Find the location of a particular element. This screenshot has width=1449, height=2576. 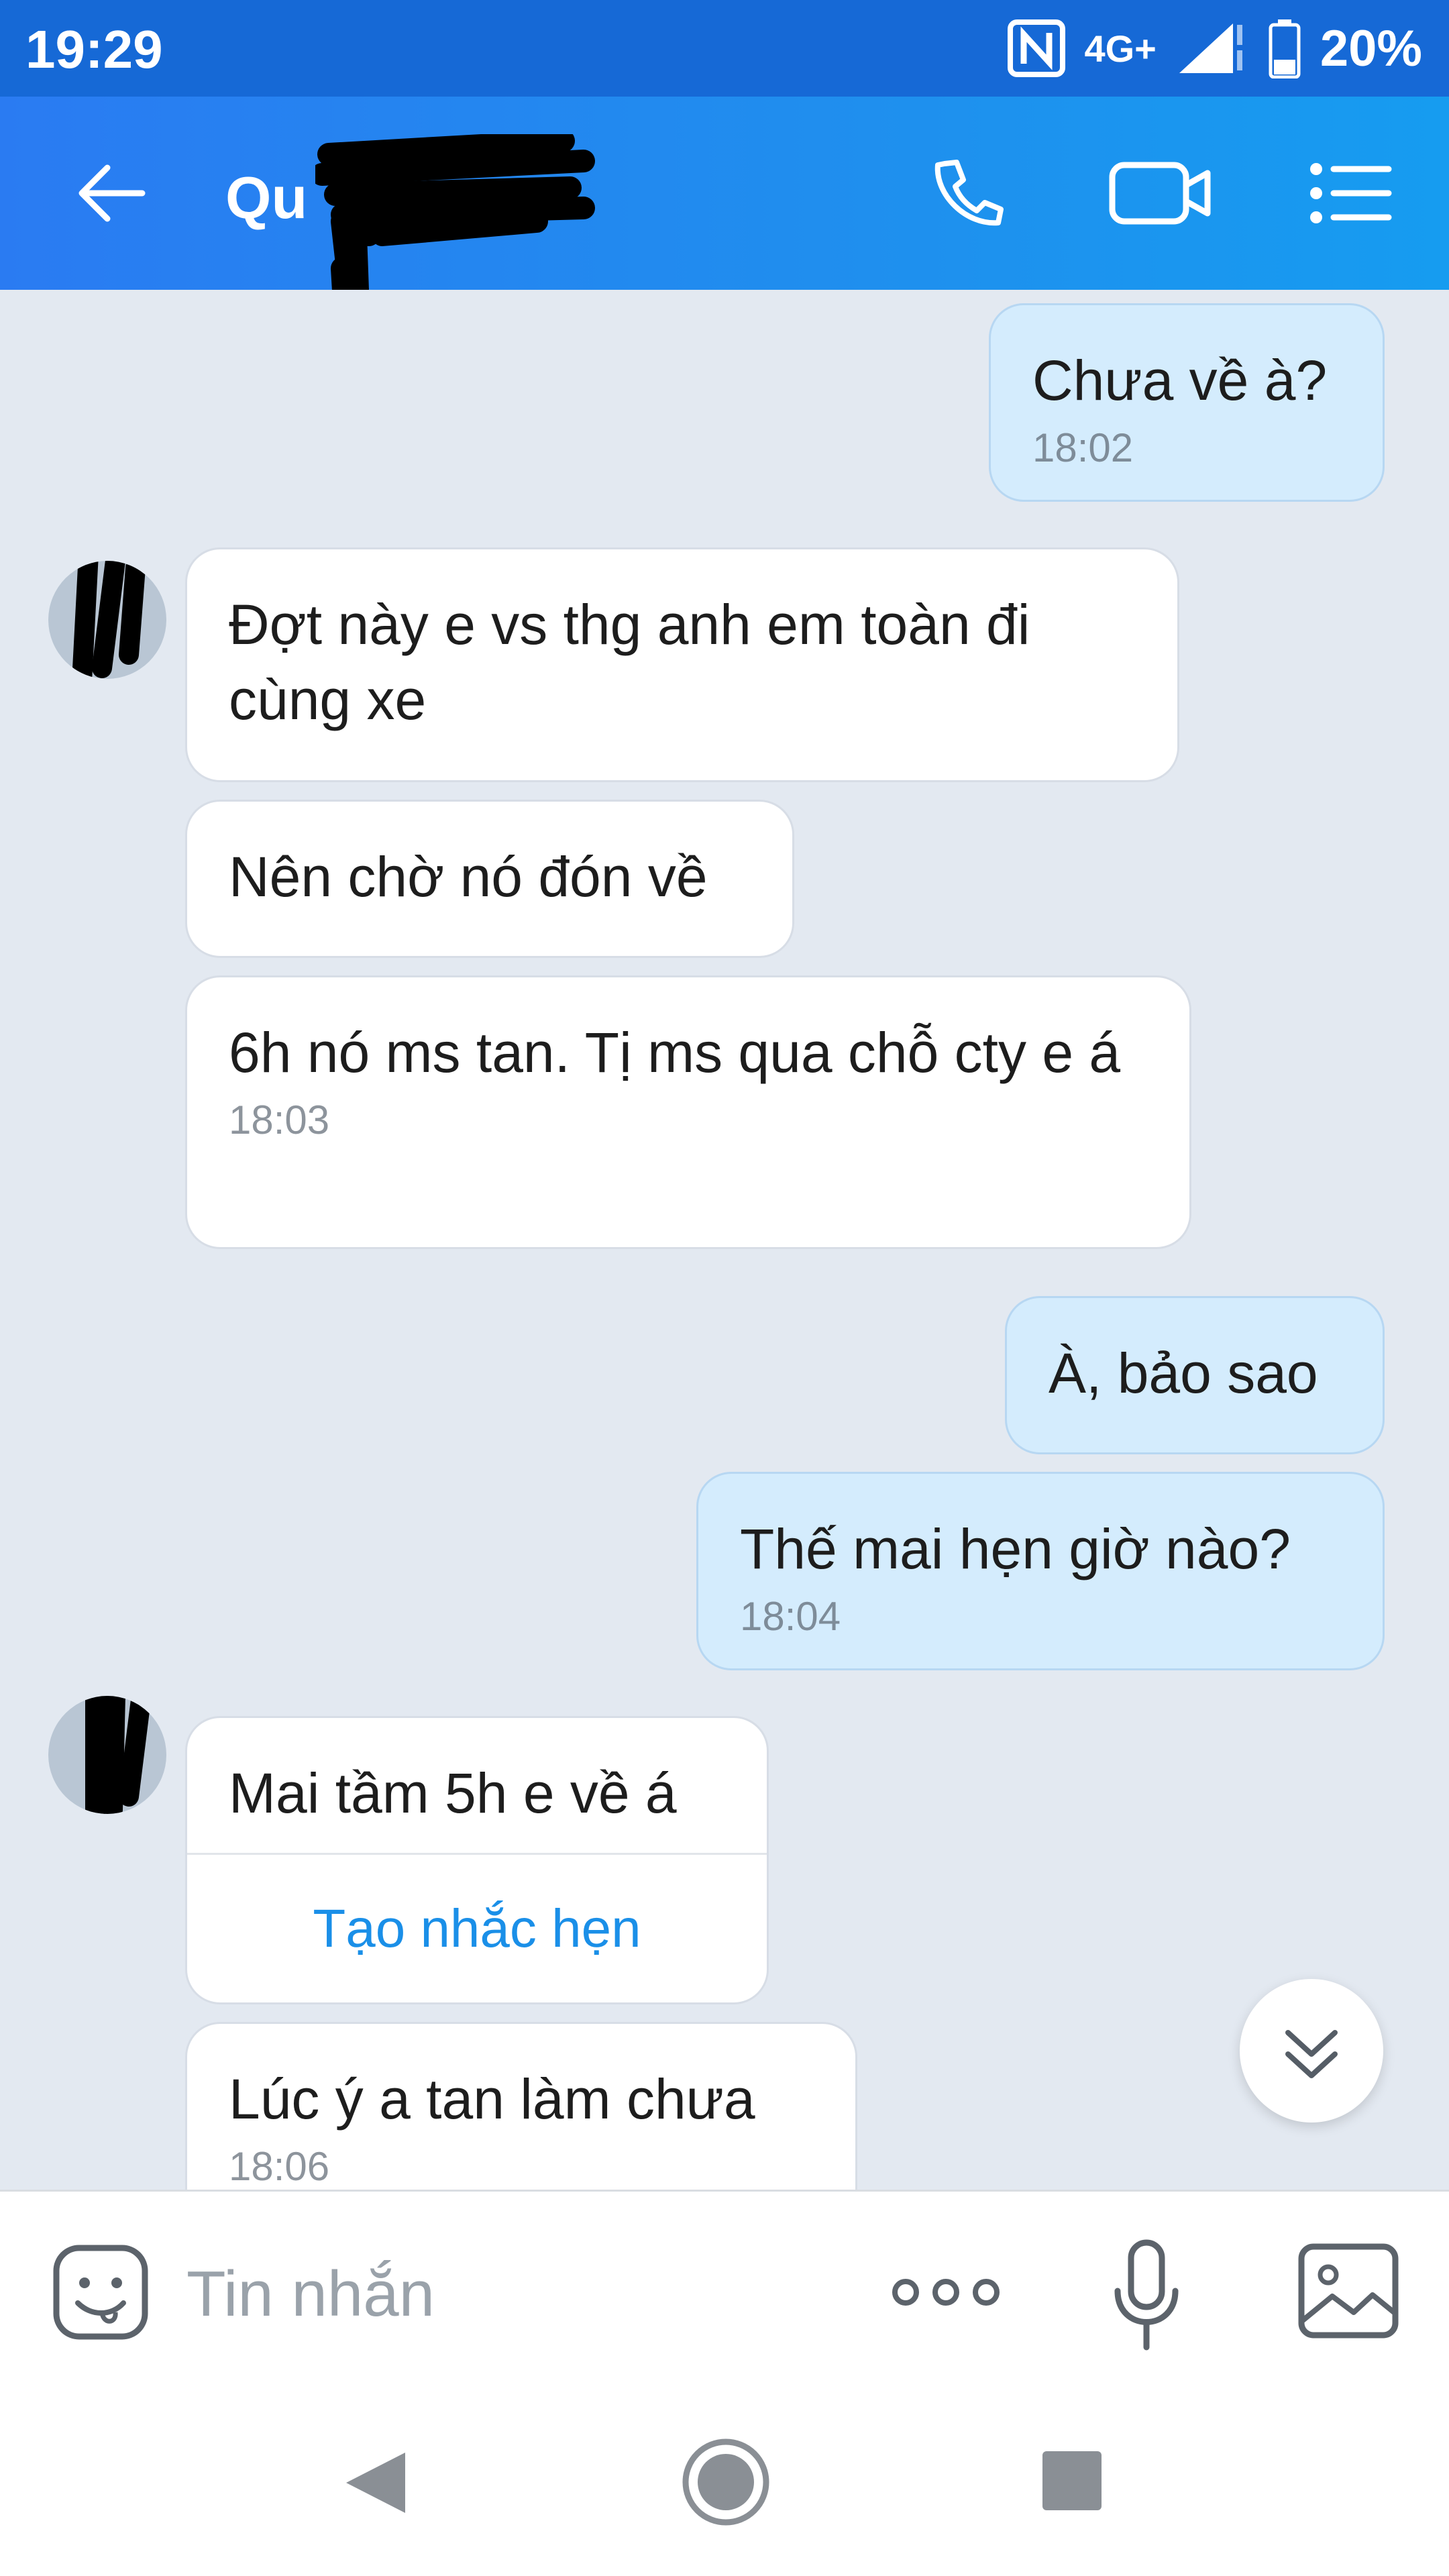

message-time: 18:02 is located at coordinates (1083, 447).